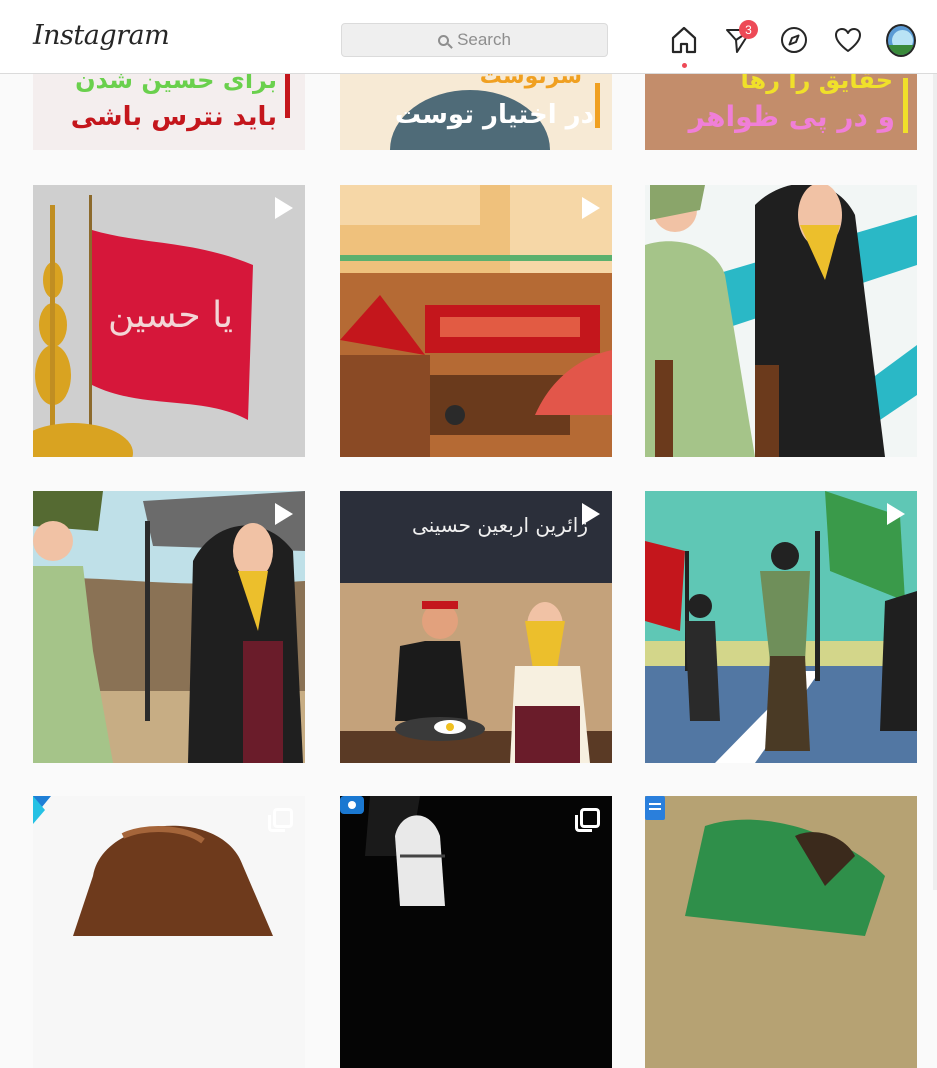  I want to click on messages-badge: 3, so click(748, 29).